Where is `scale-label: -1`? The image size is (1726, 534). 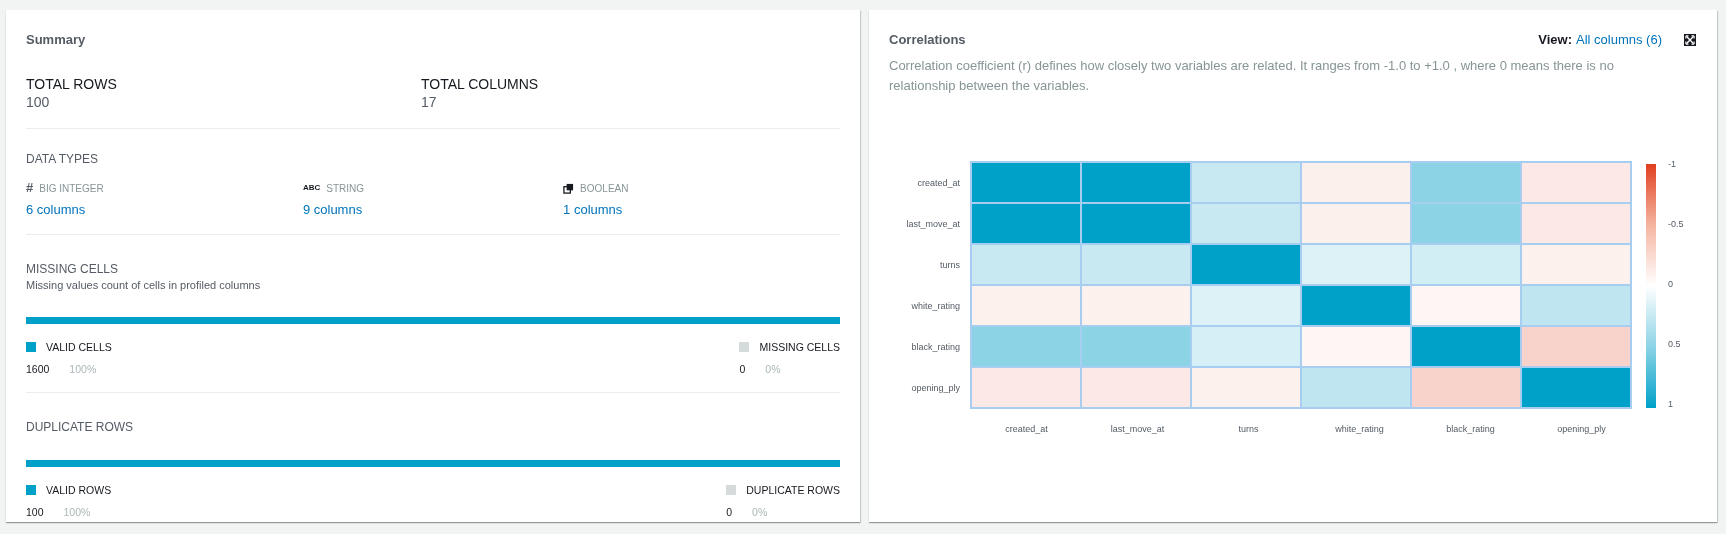 scale-label: -1 is located at coordinates (1672, 164).